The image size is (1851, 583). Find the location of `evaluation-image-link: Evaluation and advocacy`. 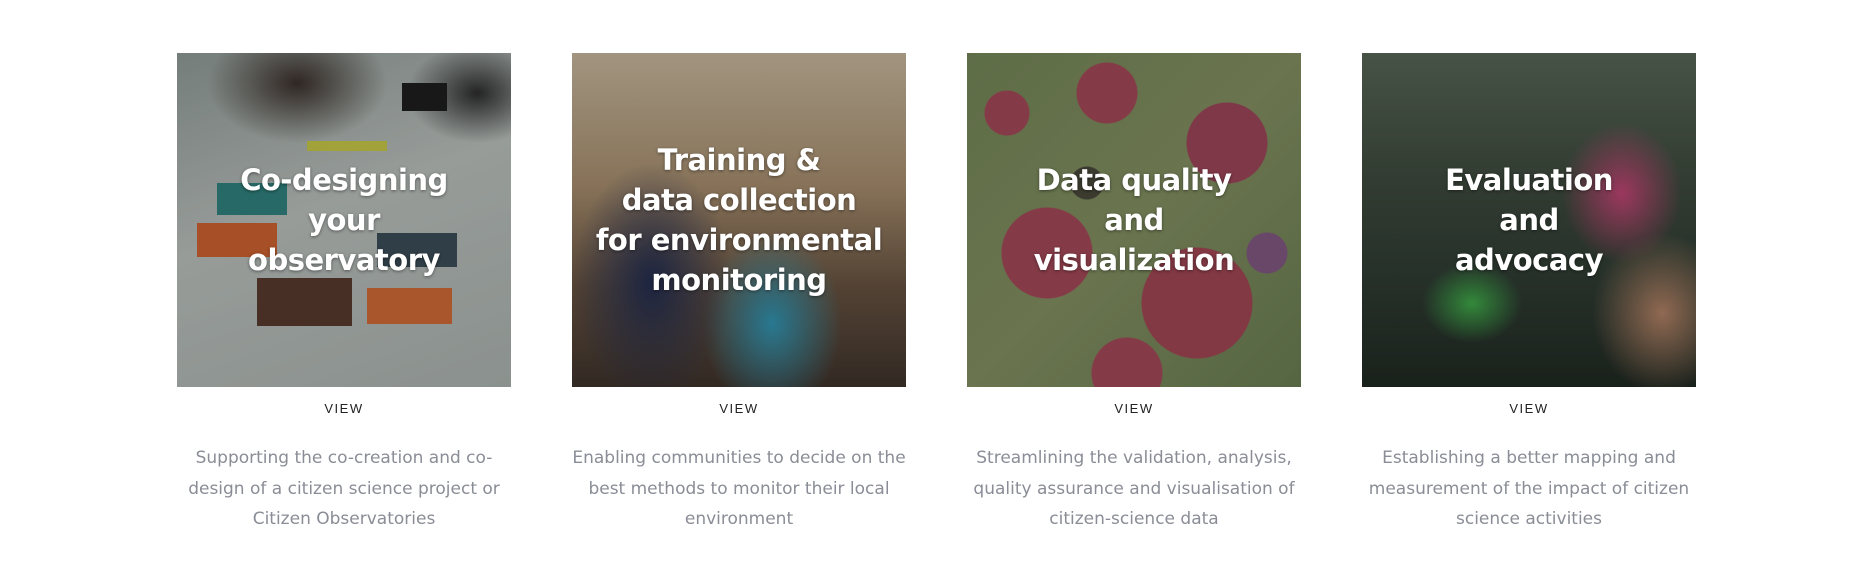

evaluation-image-link: Evaluation and advocacy is located at coordinates (1529, 220).